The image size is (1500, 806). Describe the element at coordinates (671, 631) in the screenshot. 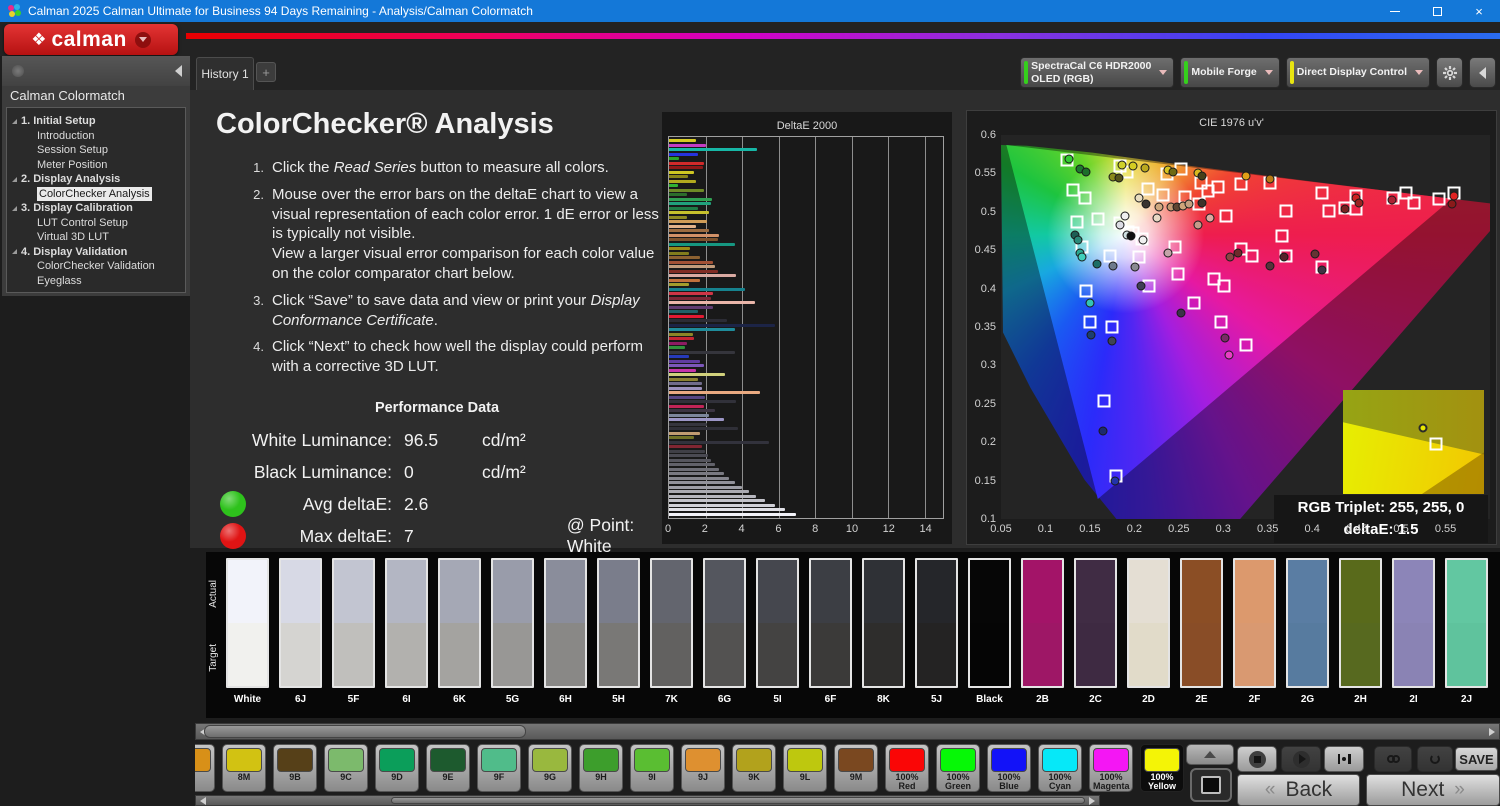

I see `comparator-swatch: 7K` at that location.